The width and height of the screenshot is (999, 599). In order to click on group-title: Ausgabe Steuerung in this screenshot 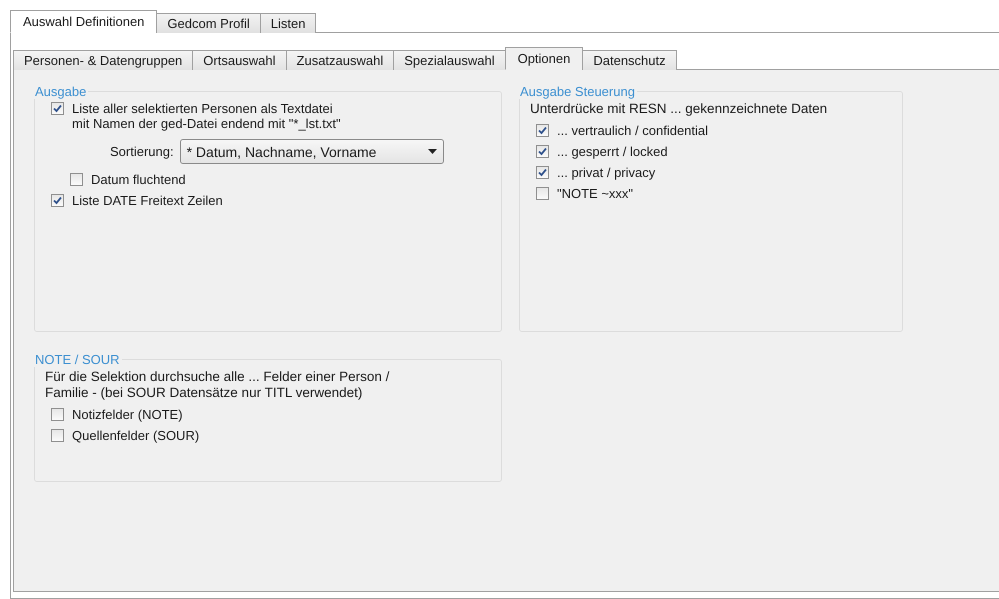, I will do `click(577, 91)`.